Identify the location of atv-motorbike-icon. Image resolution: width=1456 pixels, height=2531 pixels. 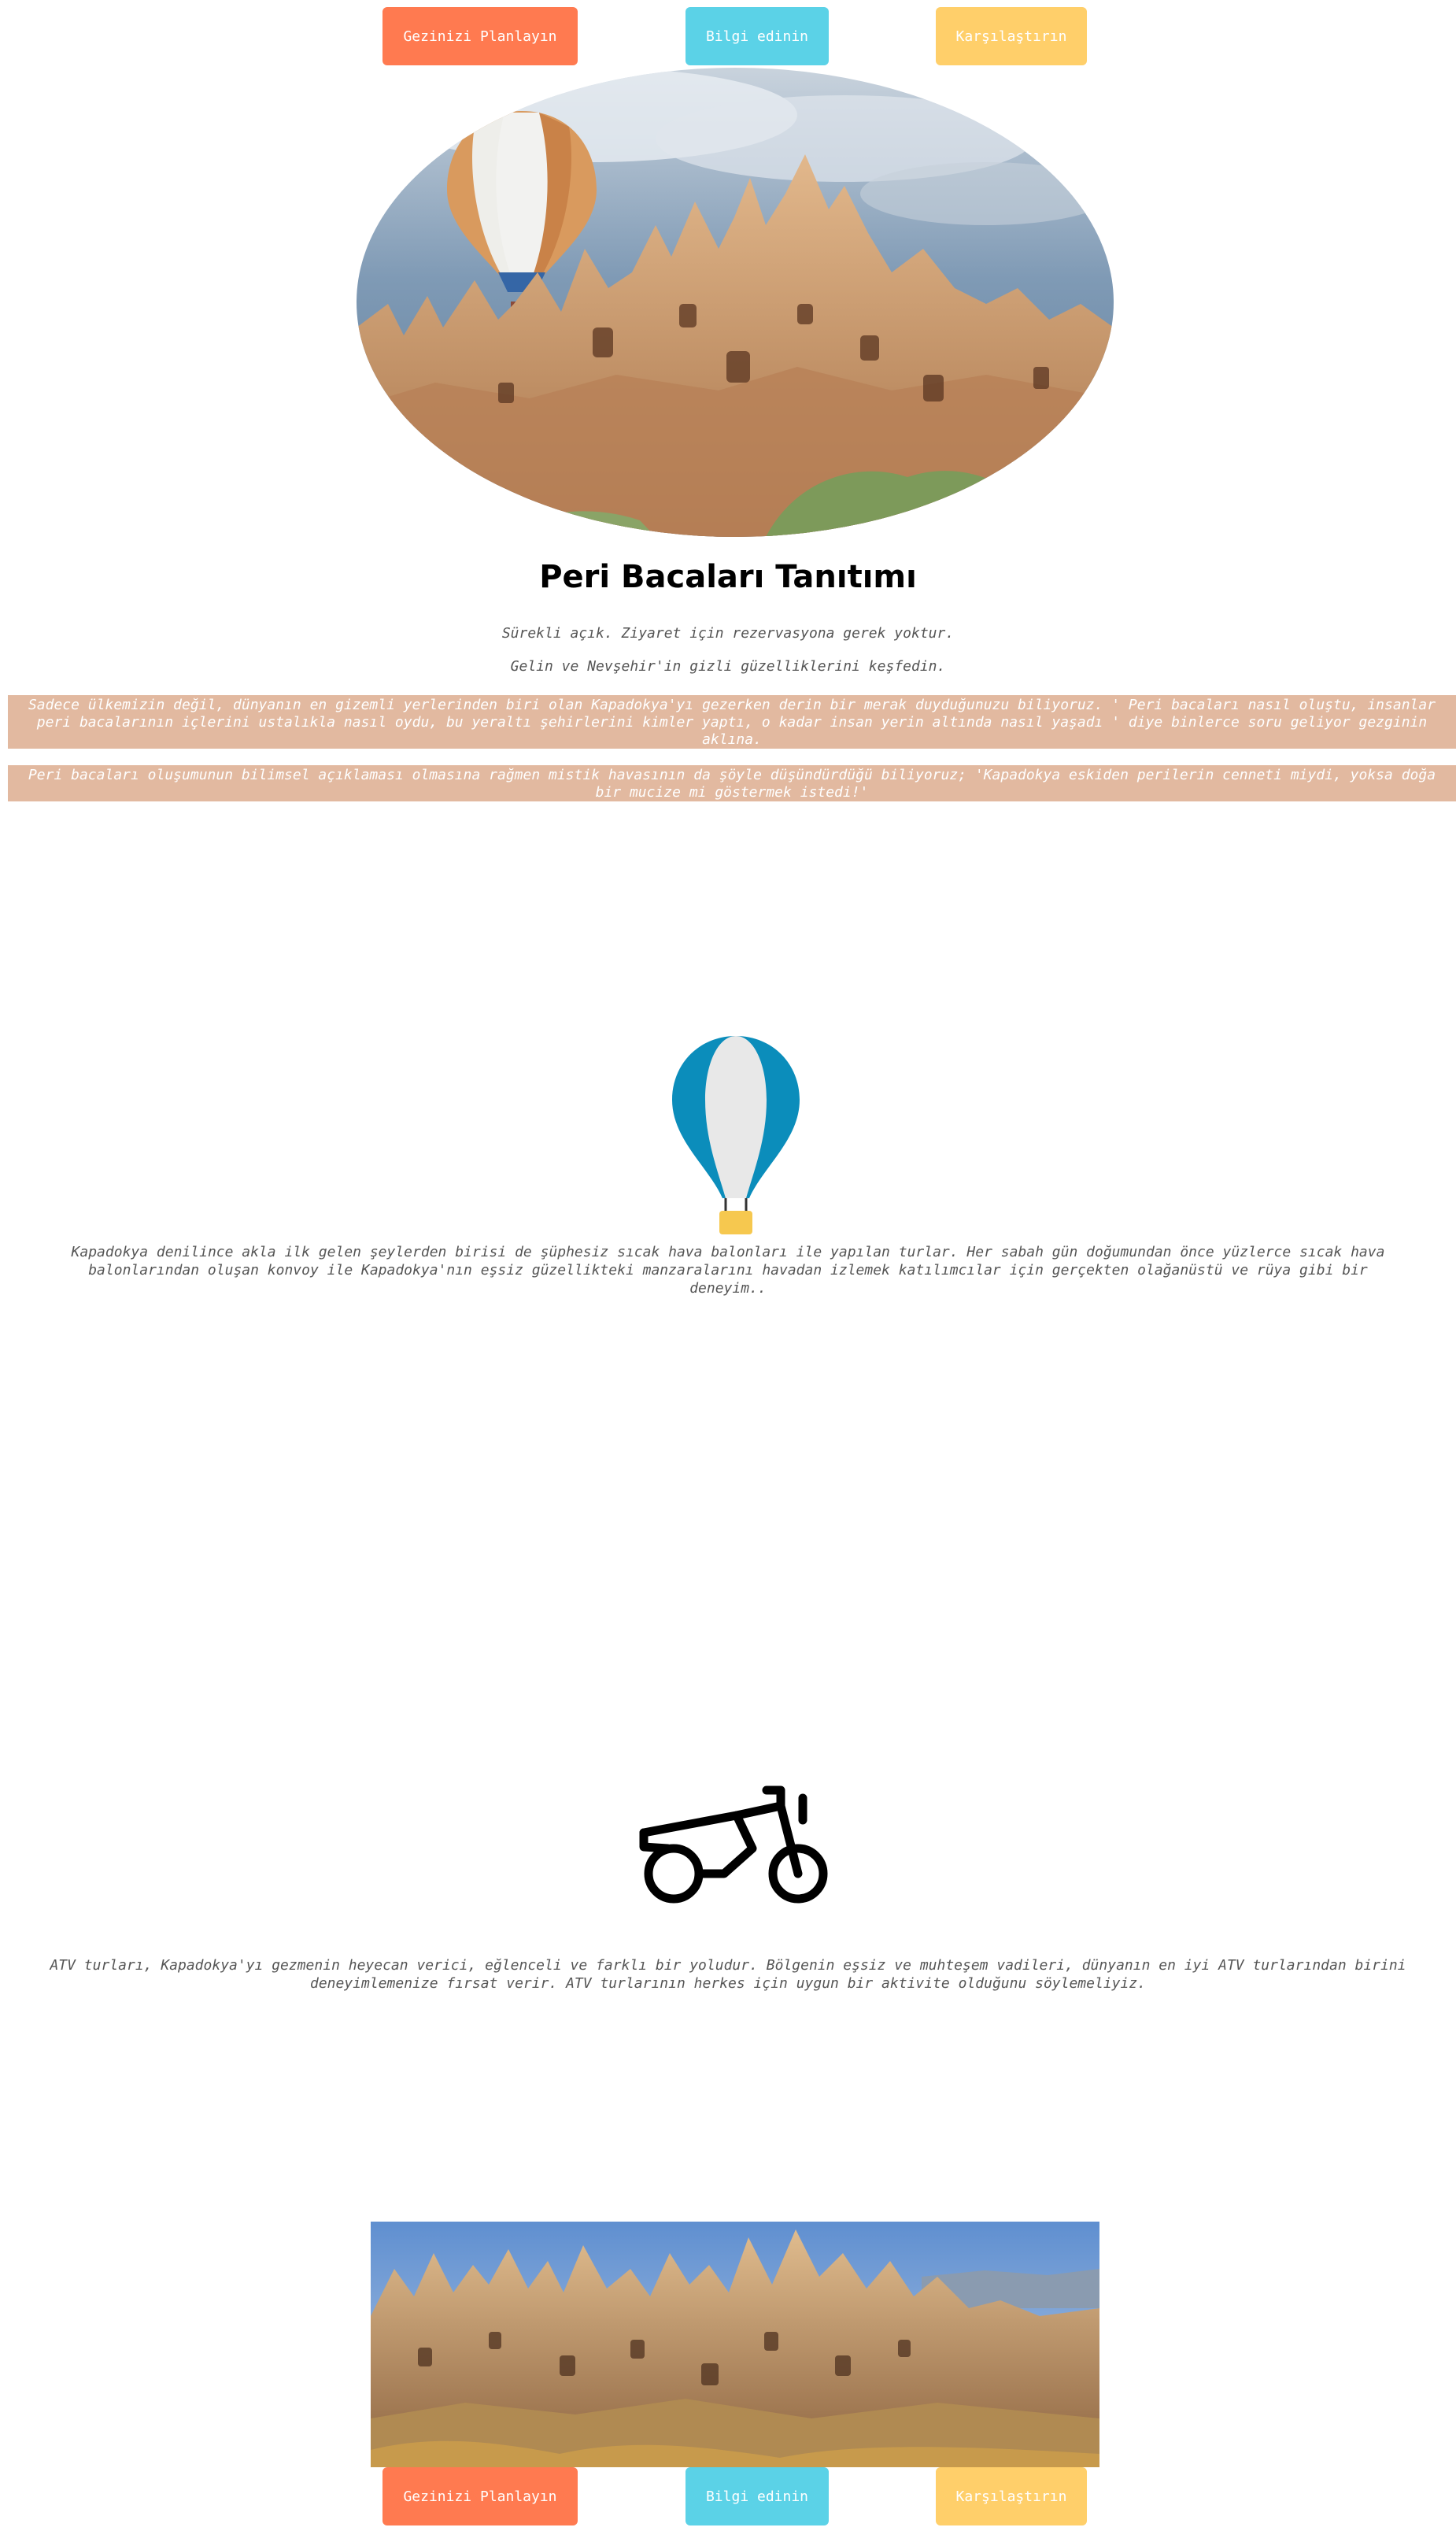
(736, 1848).